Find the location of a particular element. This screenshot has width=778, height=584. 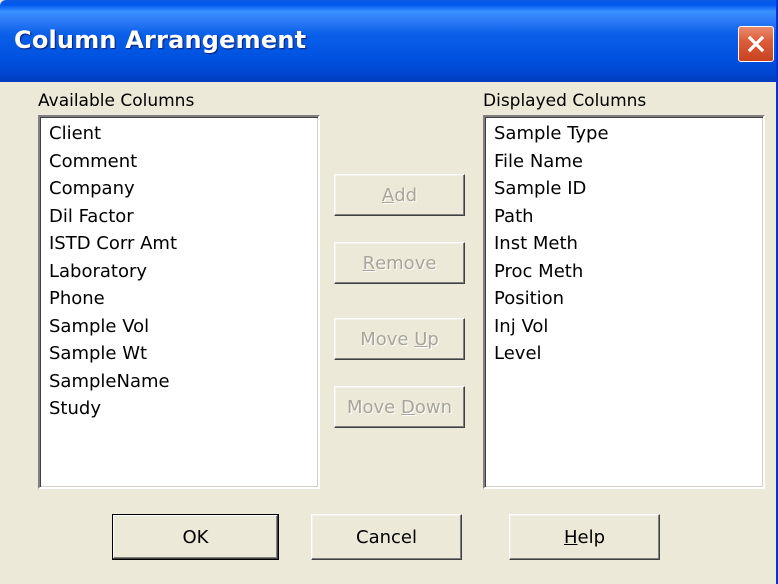

move-down-button: Move Down is located at coordinates (399, 407).